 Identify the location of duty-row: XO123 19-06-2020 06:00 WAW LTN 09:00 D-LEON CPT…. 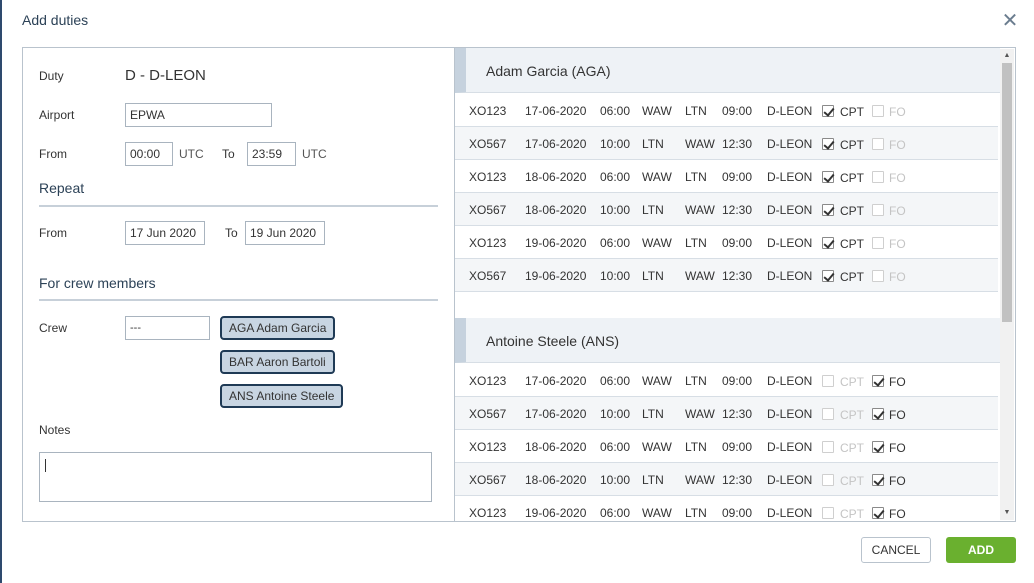
(726, 508).